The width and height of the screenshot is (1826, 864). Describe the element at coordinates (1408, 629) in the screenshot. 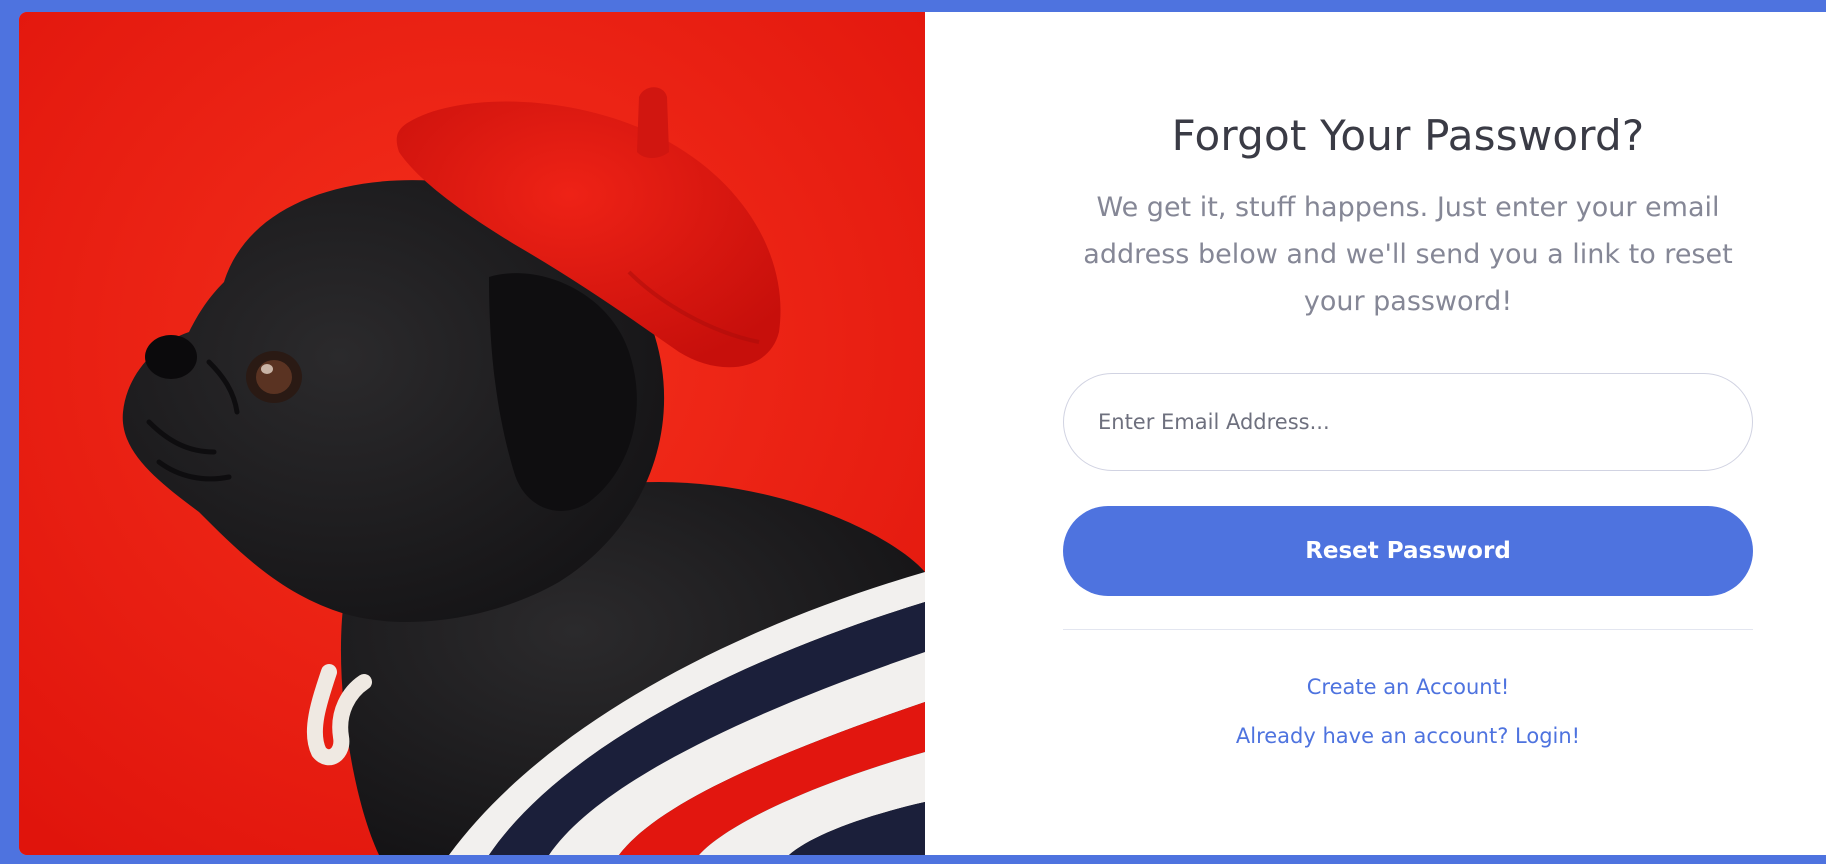

I see `divider` at that location.